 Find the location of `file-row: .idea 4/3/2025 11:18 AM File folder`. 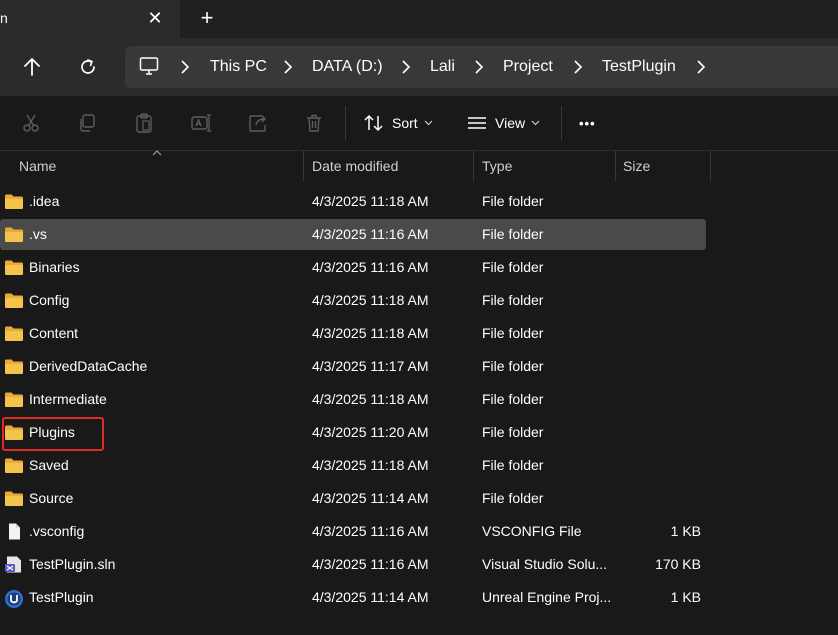

file-row: .idea 4/3/2025 11:18 AM File folder is located at coordinates (353, 201).